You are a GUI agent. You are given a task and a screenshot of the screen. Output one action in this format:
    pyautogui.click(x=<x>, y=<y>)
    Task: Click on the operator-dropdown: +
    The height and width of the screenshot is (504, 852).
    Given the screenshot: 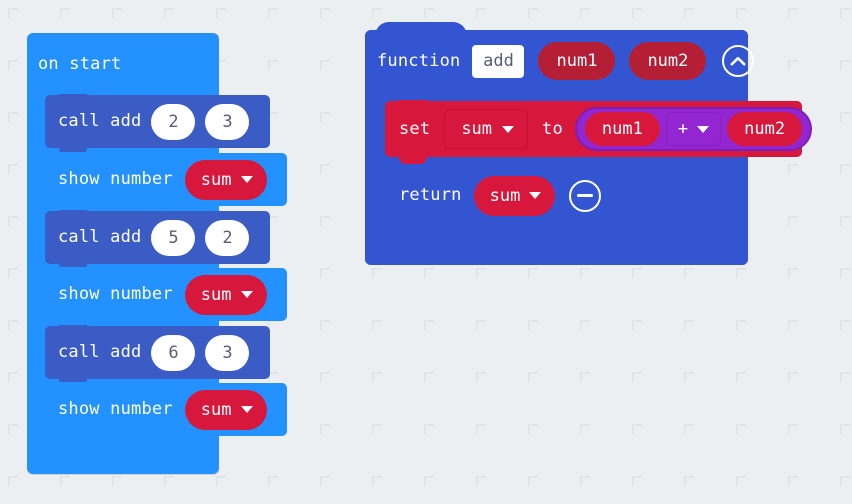 What is the action you would take?
    pyautogui.click(x=693, y=129)
    